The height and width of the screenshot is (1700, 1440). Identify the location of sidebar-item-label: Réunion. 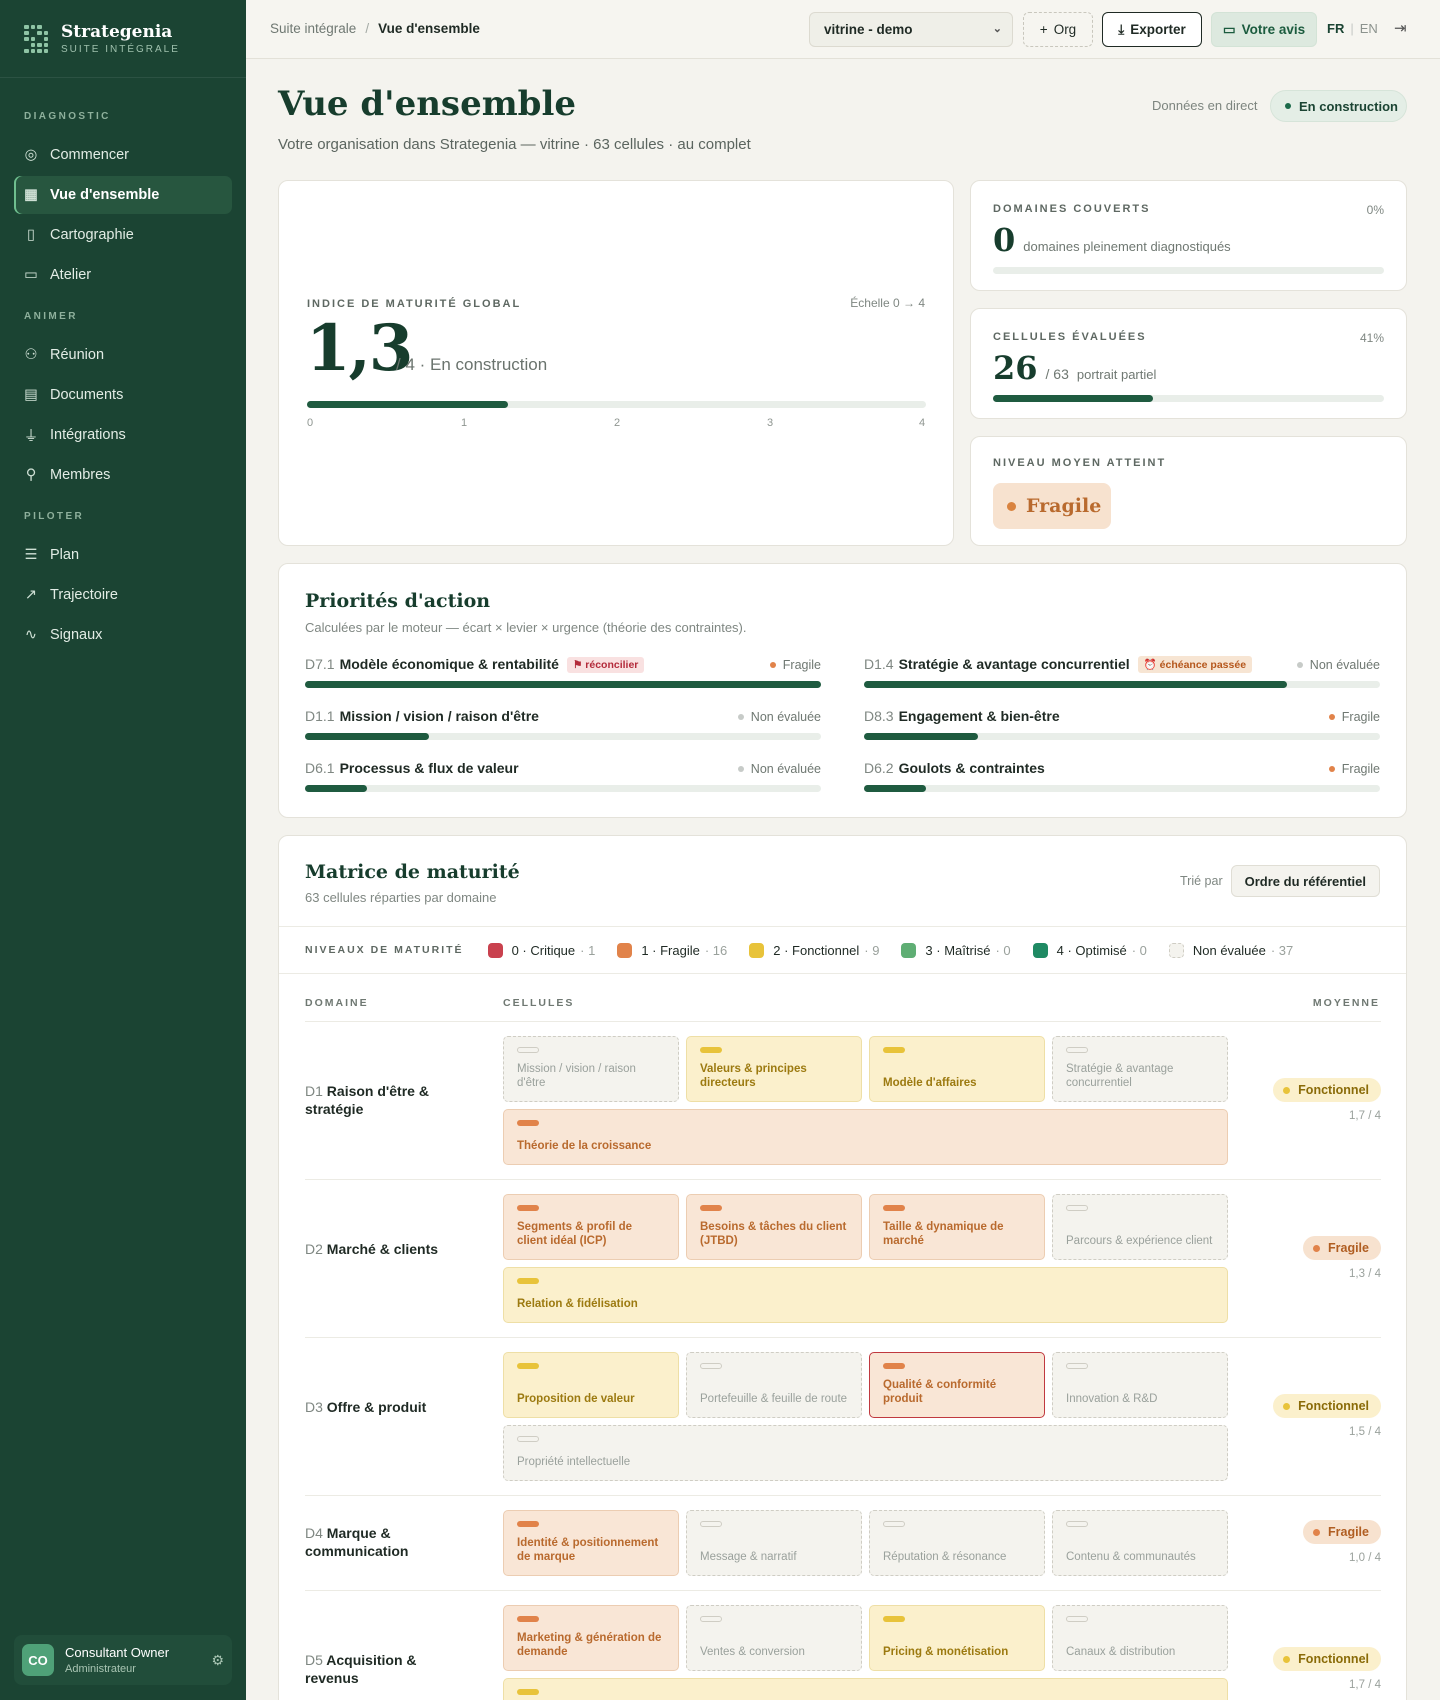
(77, 355).